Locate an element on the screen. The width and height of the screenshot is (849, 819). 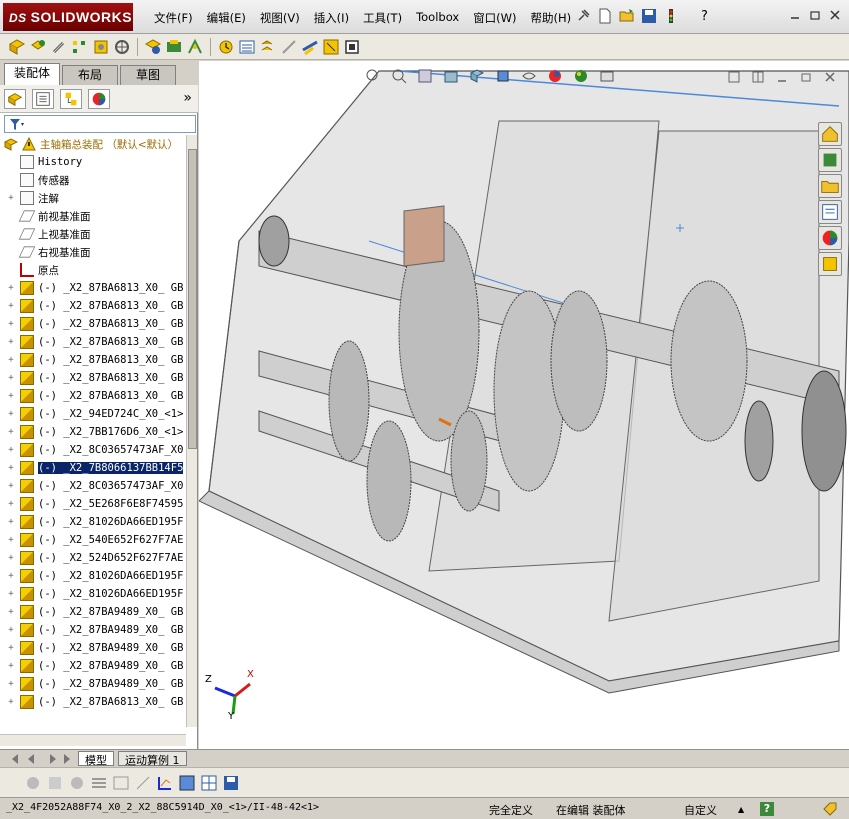
tree-feature-row: 上视基准面 is located at coordinates (93, 234).